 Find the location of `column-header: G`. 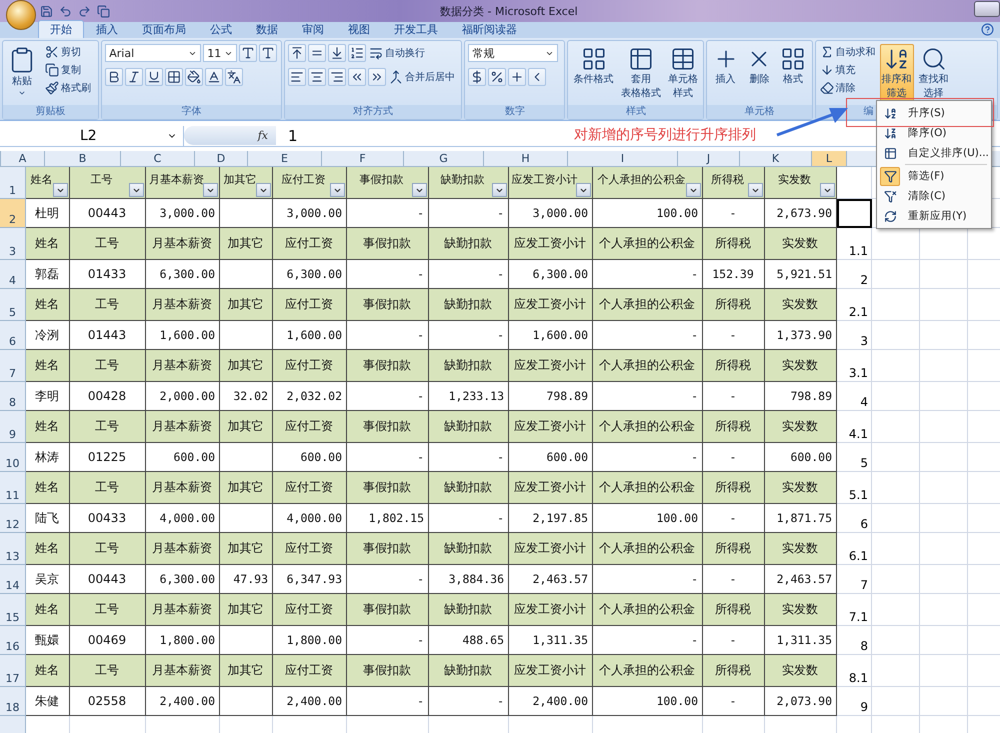

column-header: G is located at coordinates (444, 158).